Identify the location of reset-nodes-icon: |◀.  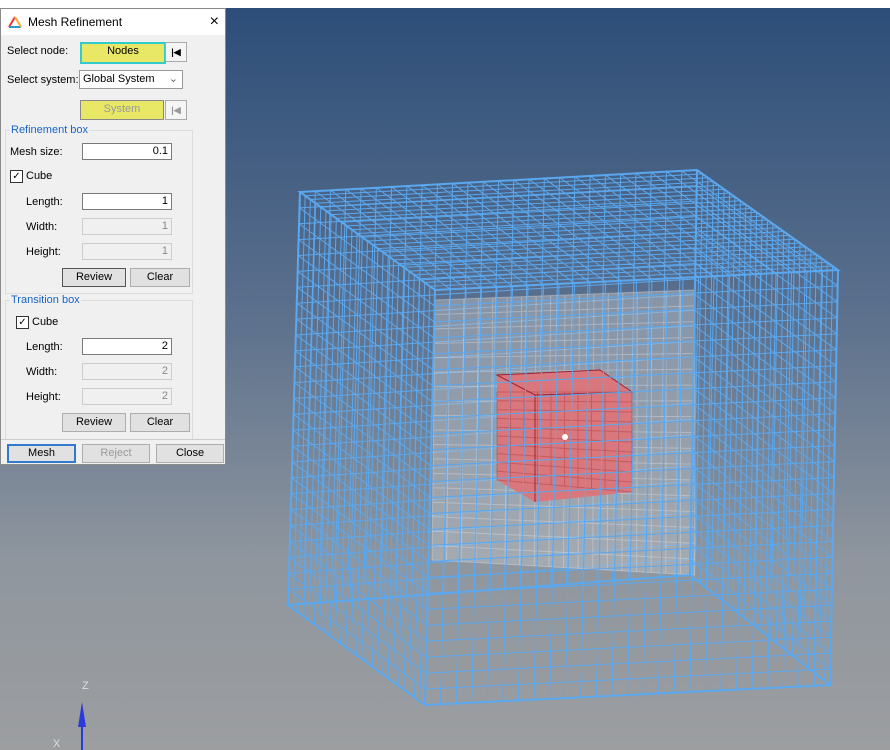
(176, 52).